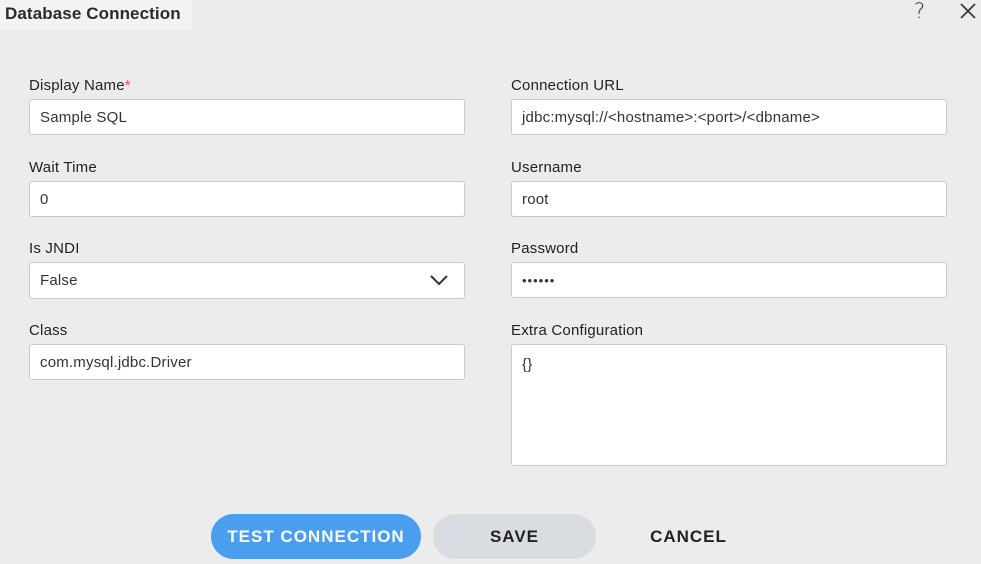 The image size is (981, 564). What do you see at coordinates (247, 280) in the screenshot?
I see `is-jndi-select: False` at bounding box center [247, 280].